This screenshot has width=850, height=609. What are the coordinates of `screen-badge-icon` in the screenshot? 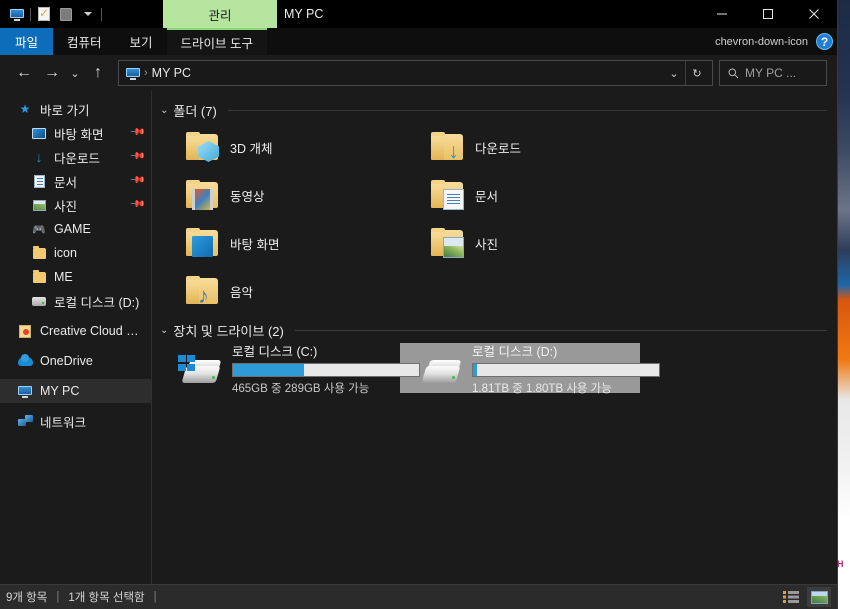 It's located at (202, 246).